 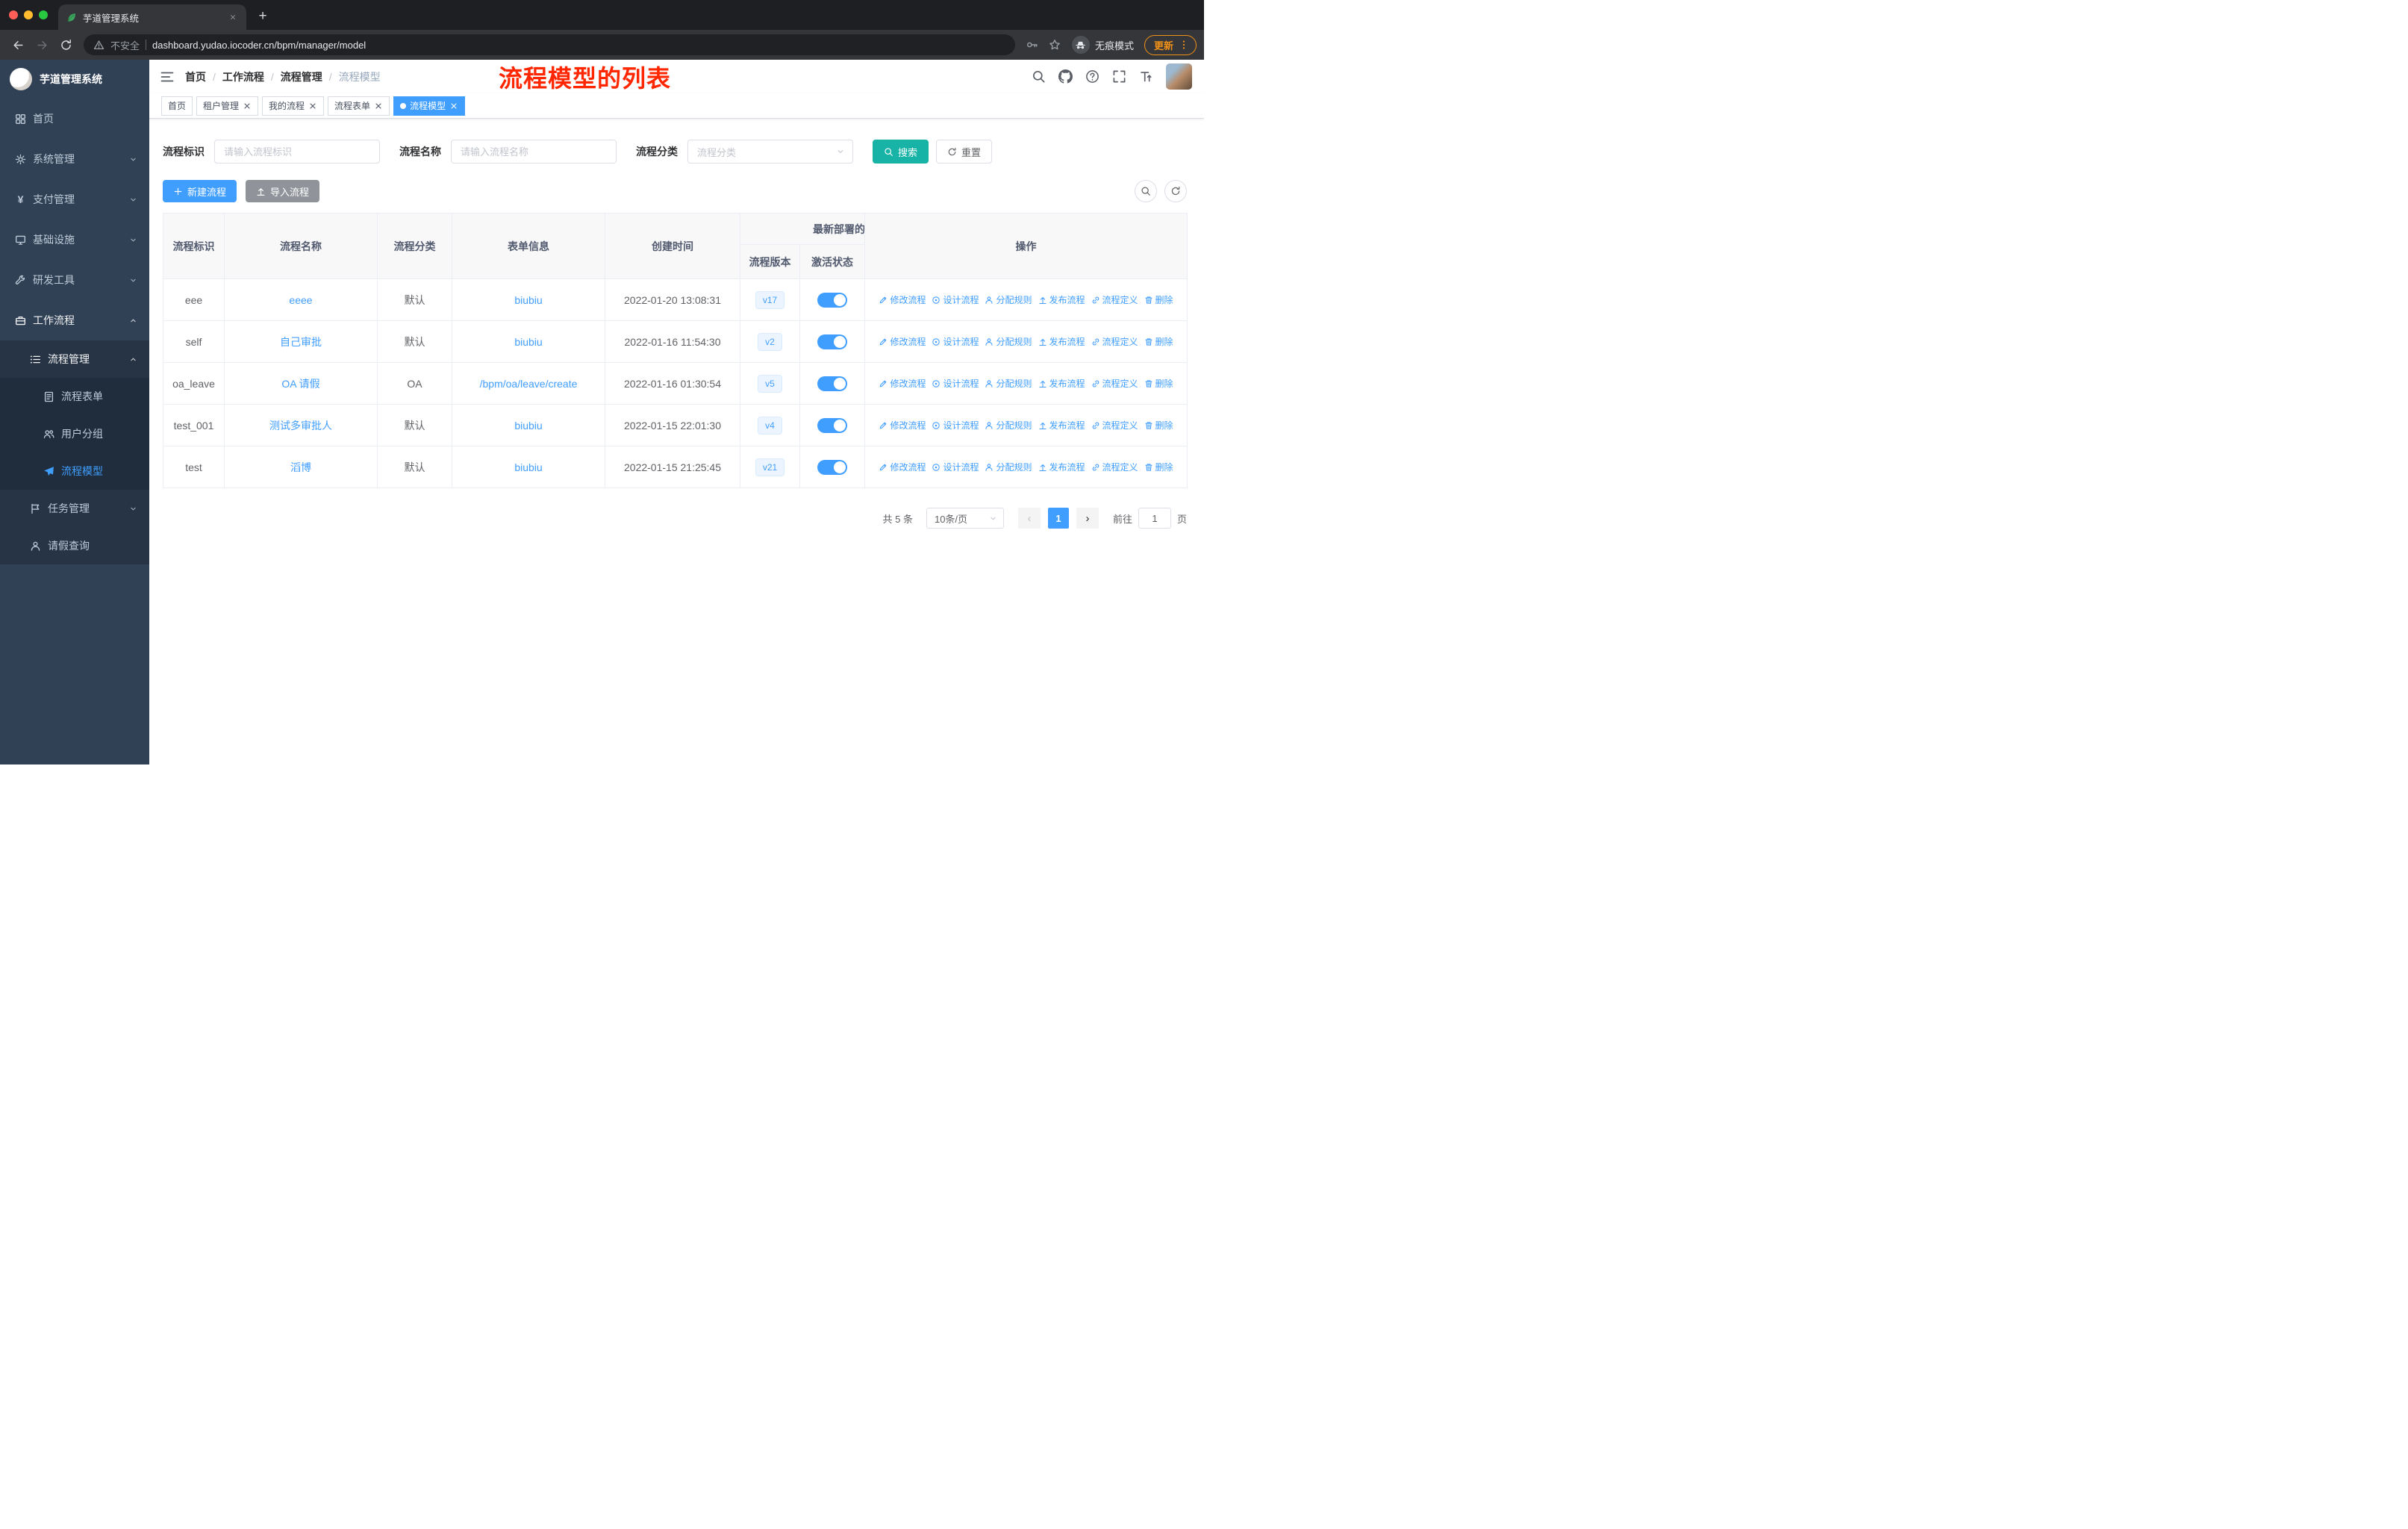 I want to click on tag-2: 我的流程, so click(x=293, y=106).